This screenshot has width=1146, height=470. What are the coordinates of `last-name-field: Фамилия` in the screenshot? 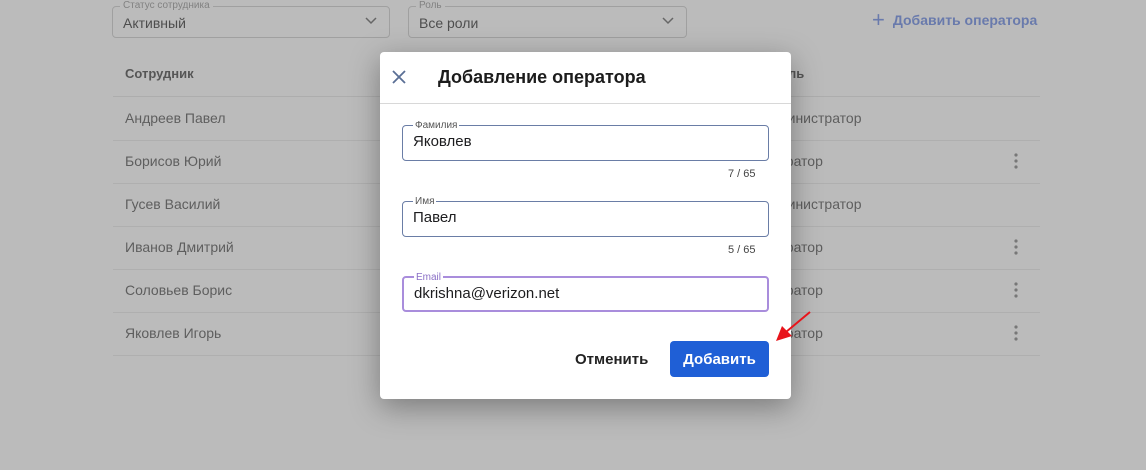 It's located at (585, 140).